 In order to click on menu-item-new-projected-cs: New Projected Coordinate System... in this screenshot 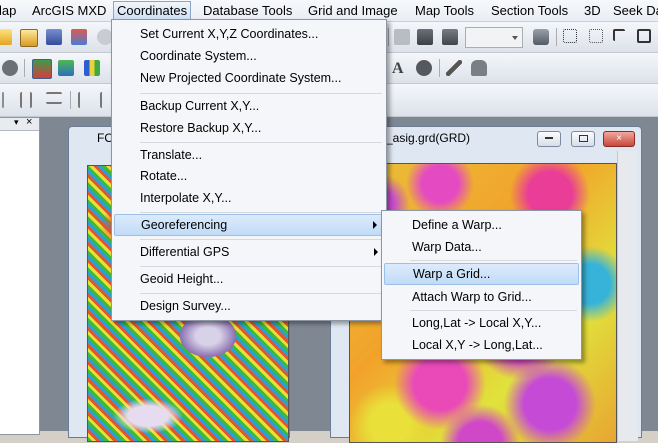, I will do `click(249, 78)`.